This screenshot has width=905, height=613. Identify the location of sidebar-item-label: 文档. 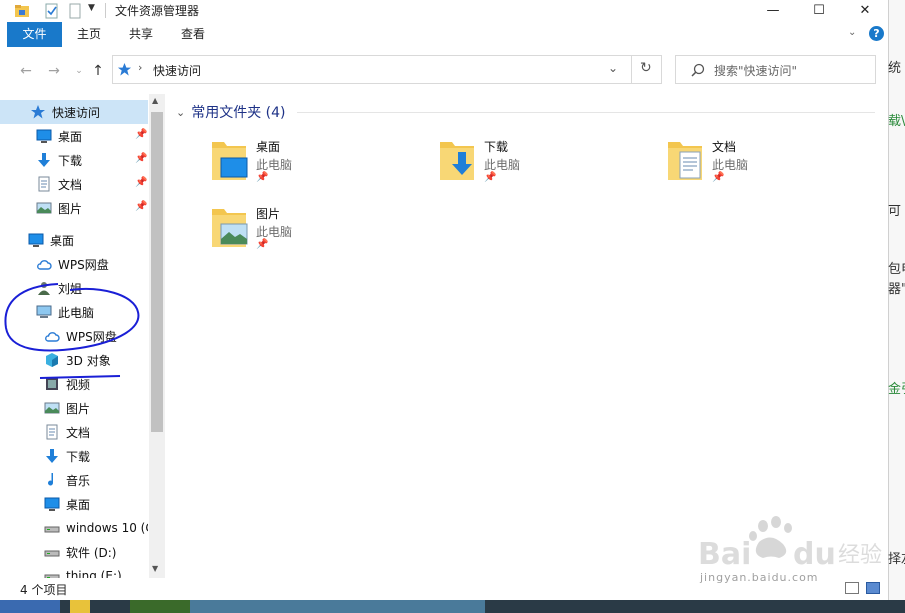
(78, 432).